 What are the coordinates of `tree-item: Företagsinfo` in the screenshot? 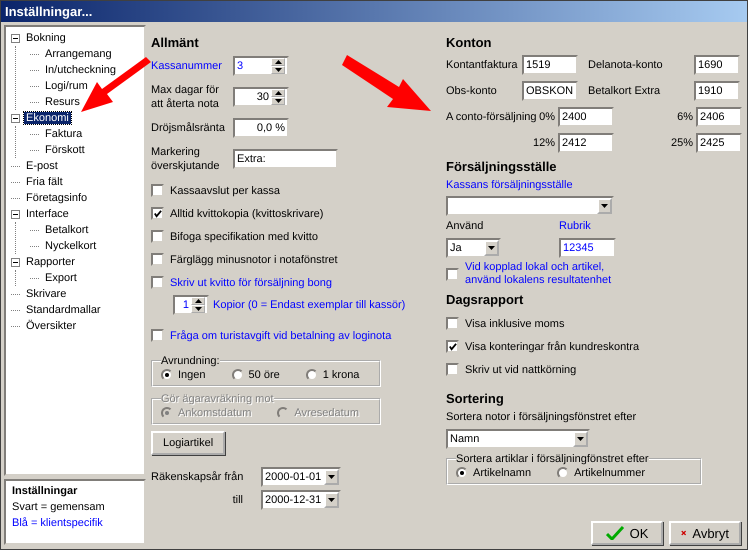 It's located at (57, 198).